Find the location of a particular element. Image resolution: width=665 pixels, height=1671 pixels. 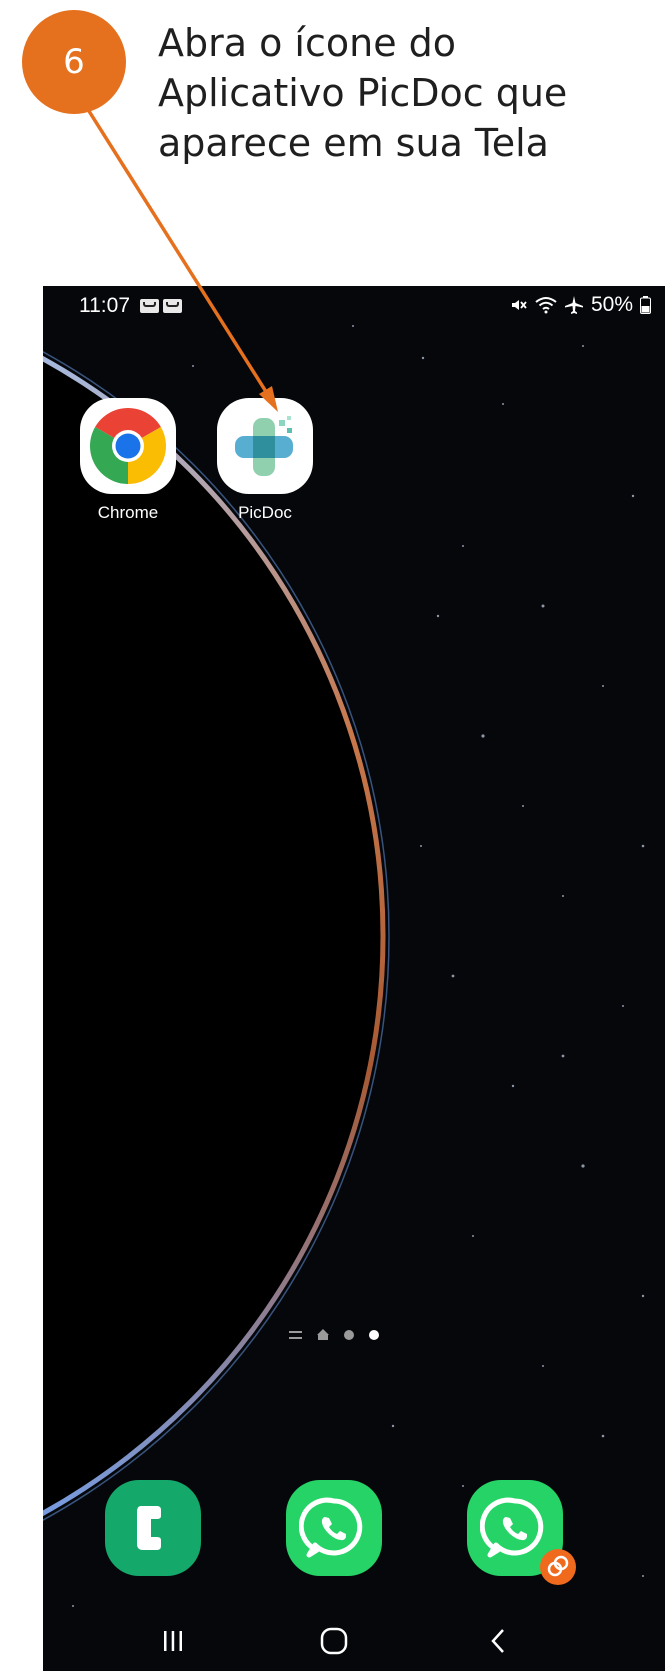

page-indicator is located at coordinates (334, 1334).